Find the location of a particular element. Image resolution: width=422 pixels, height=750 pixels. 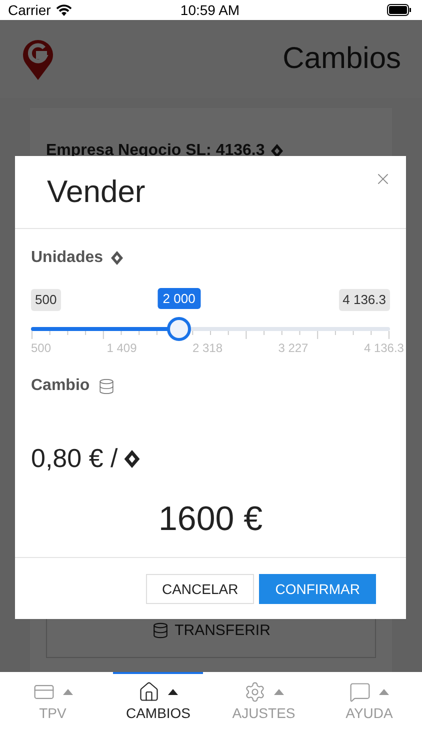

tab: AJUSTES is located at coordinates (263, 711).